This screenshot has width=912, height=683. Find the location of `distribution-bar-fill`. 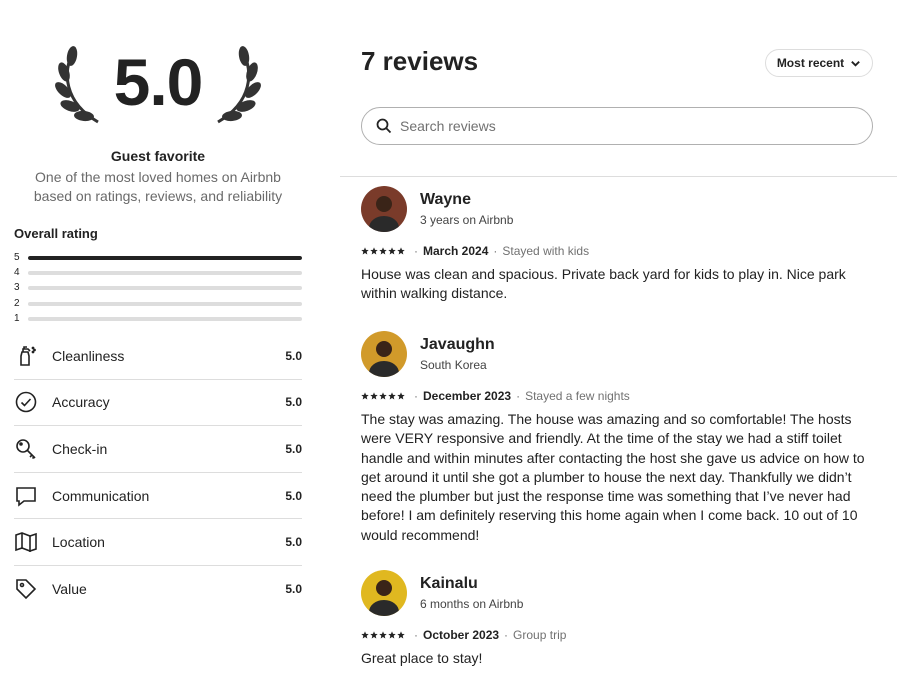

distribution-bar-fill is located at coordinates (165, 257).